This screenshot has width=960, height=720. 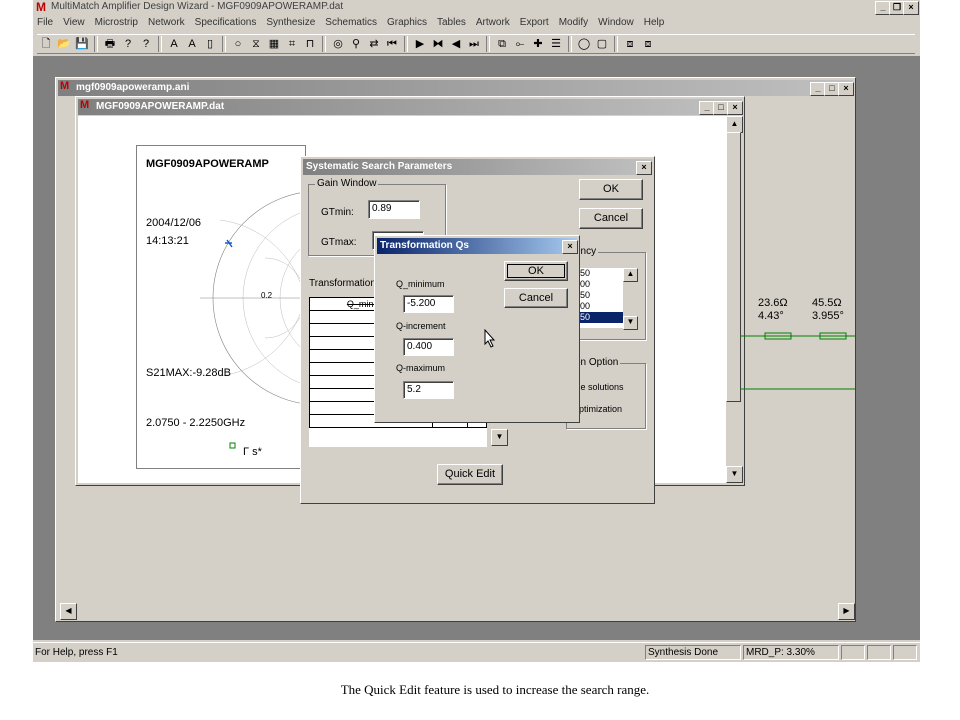 I want to click on menu-network: Network, so click(x=166, y=22).